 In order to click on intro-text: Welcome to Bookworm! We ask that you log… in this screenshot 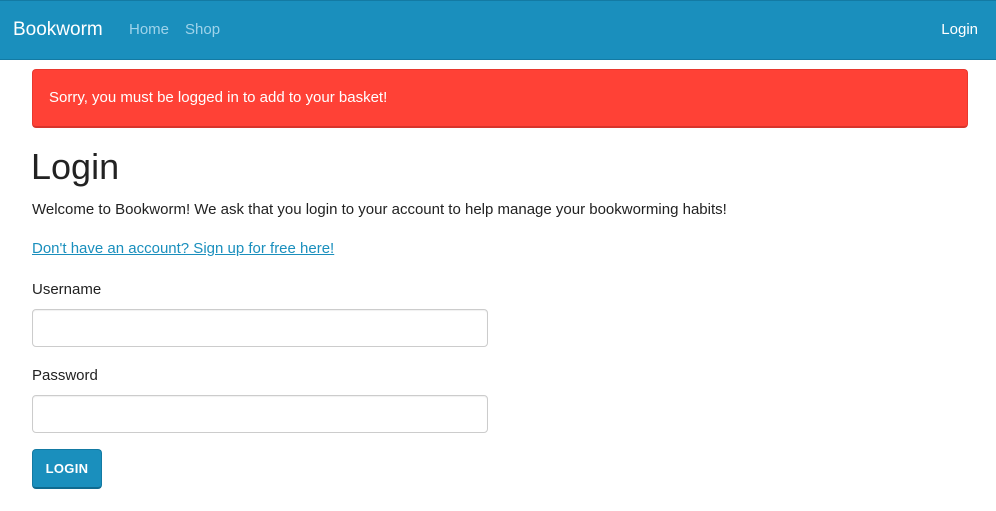, I will do `click(379, 209)`.